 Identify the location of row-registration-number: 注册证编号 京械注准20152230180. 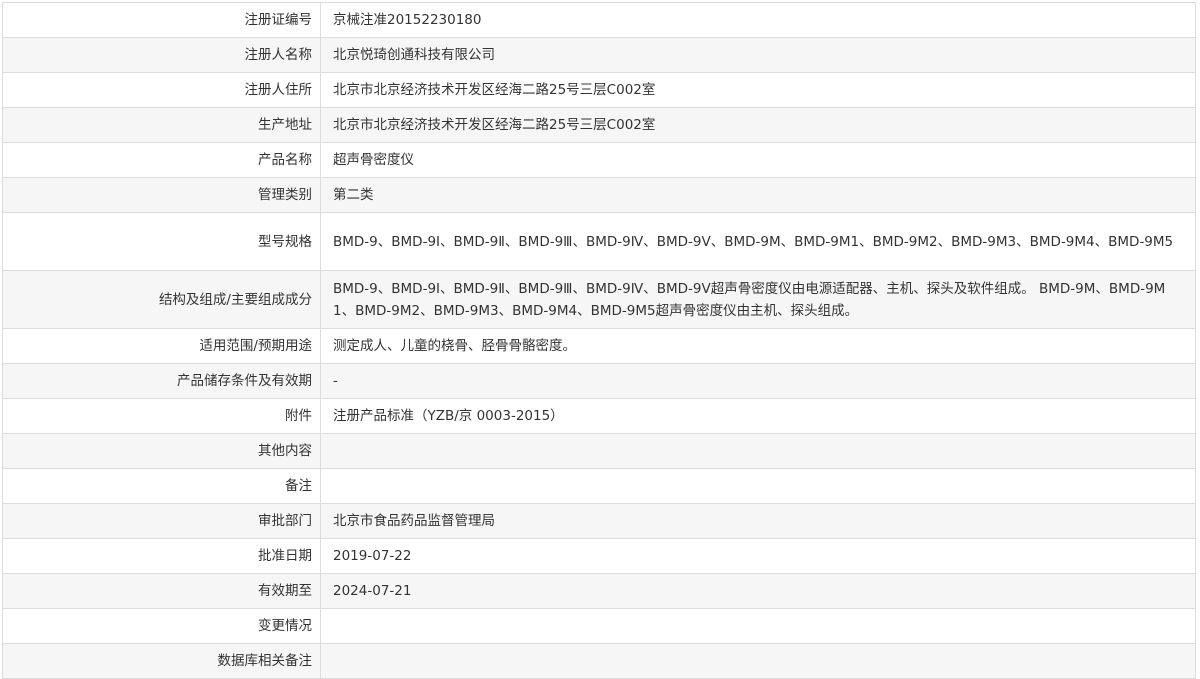
(599, 20).